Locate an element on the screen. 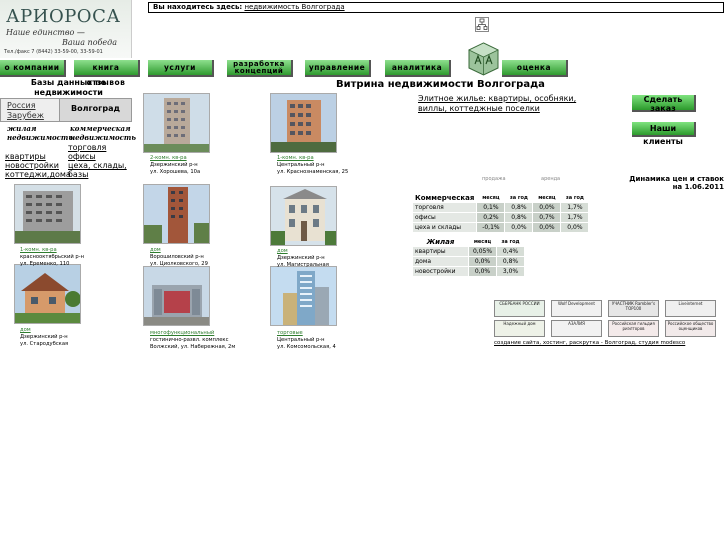 The width and height of the screenshot is (727, 545). listing-type: 2-комн. кв-ра is located at coordinates (175, 158).